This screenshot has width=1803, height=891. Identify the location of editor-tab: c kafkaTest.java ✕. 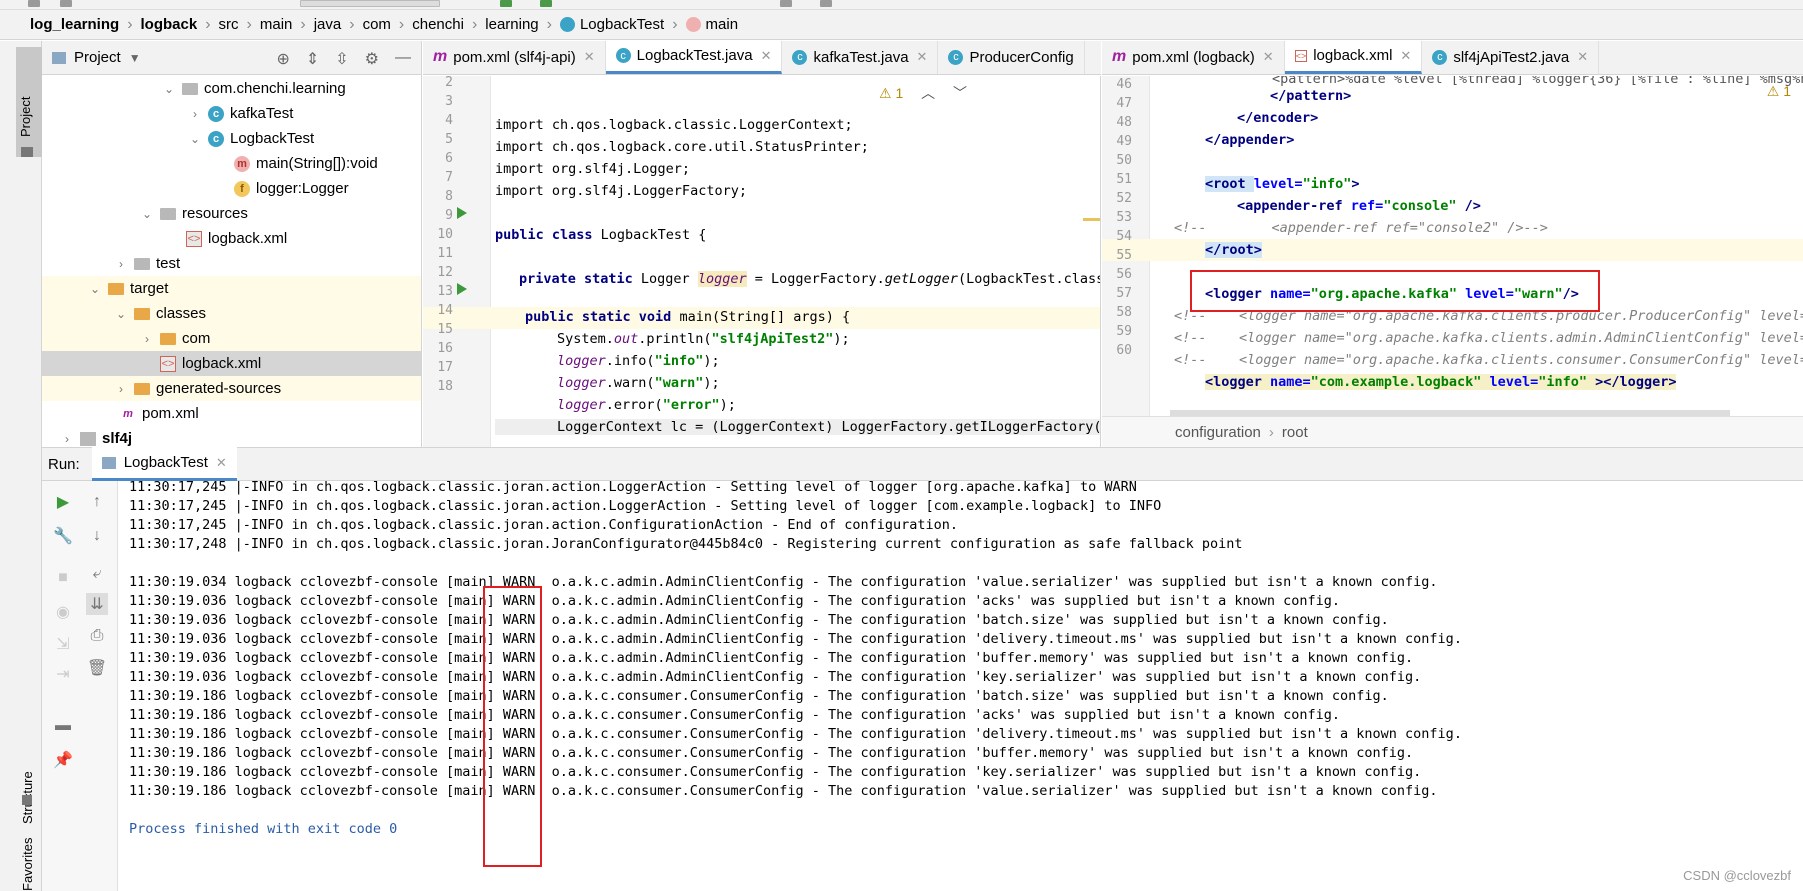
(860, 57).